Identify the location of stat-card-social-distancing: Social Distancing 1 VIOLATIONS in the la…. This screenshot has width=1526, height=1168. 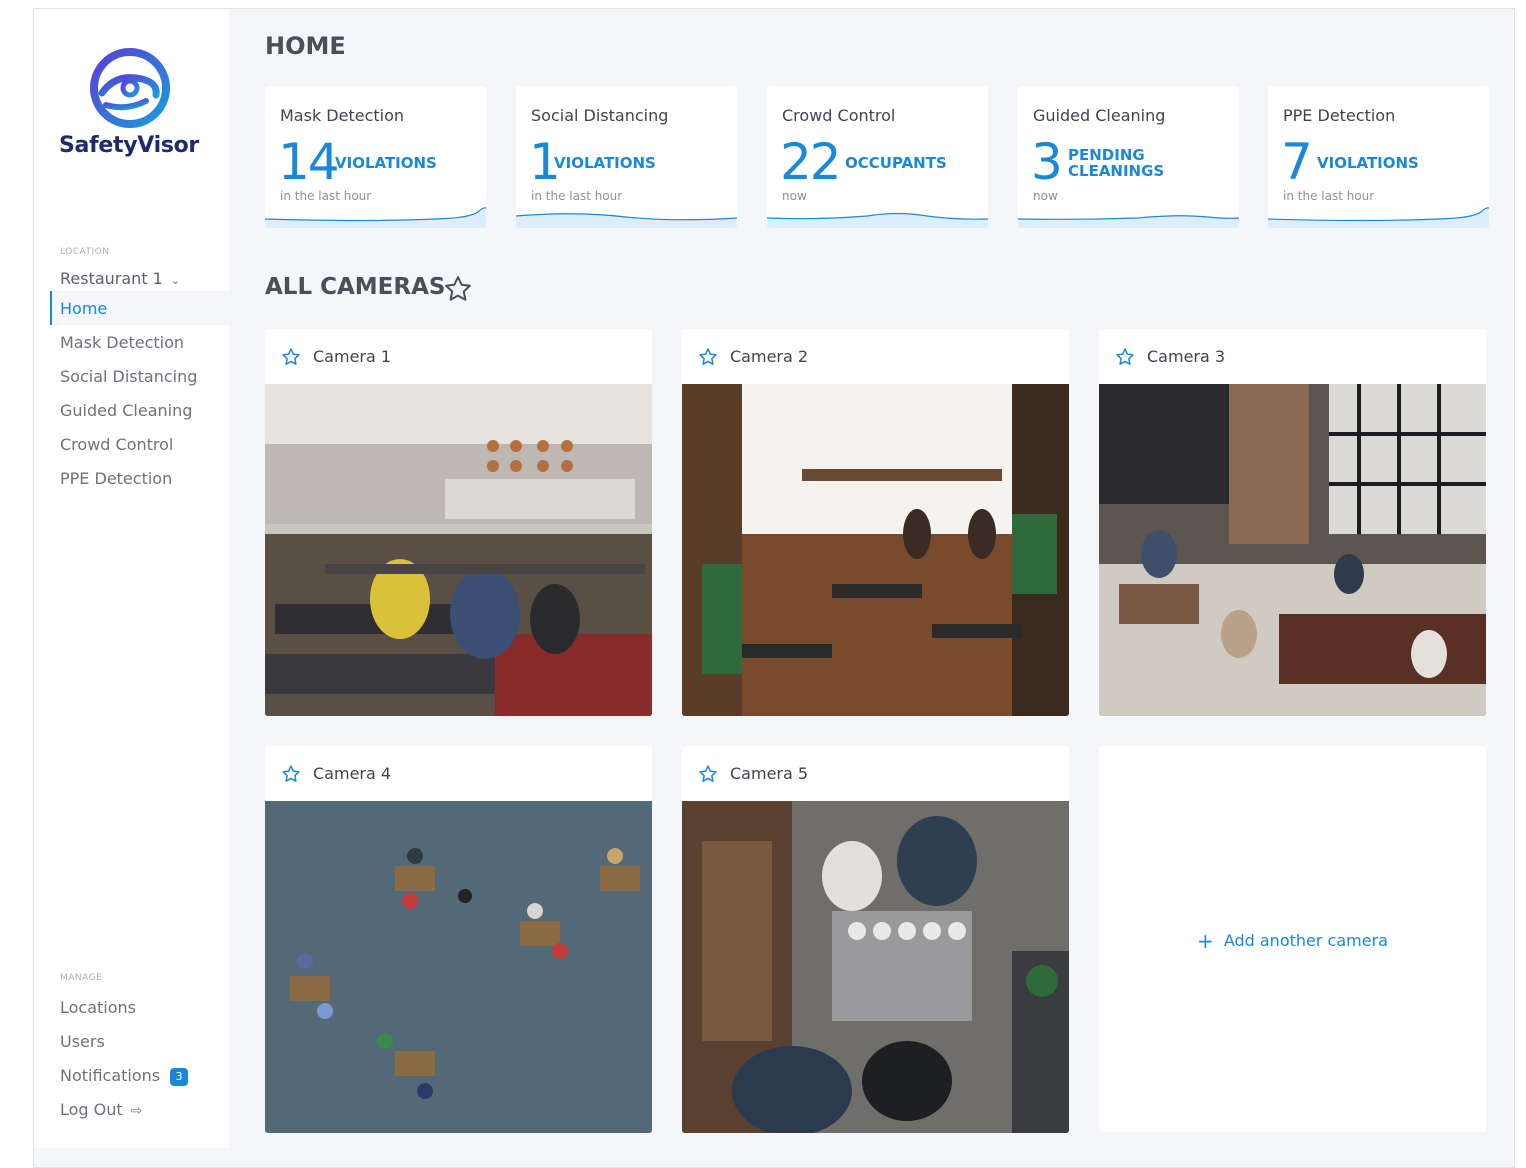
(626, 157).